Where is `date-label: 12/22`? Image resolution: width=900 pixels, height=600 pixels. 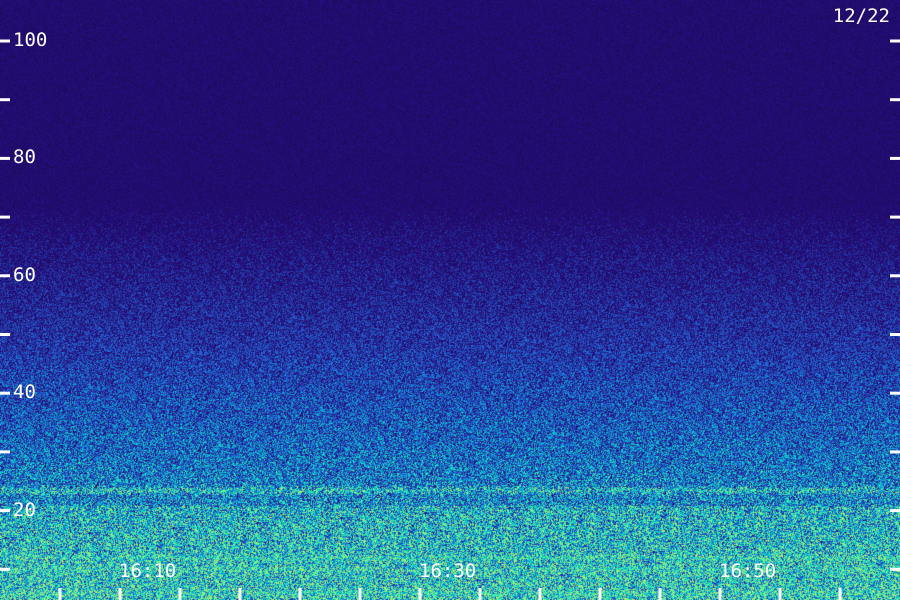
date-label: 12/22 is located at coordinates (861, 16).